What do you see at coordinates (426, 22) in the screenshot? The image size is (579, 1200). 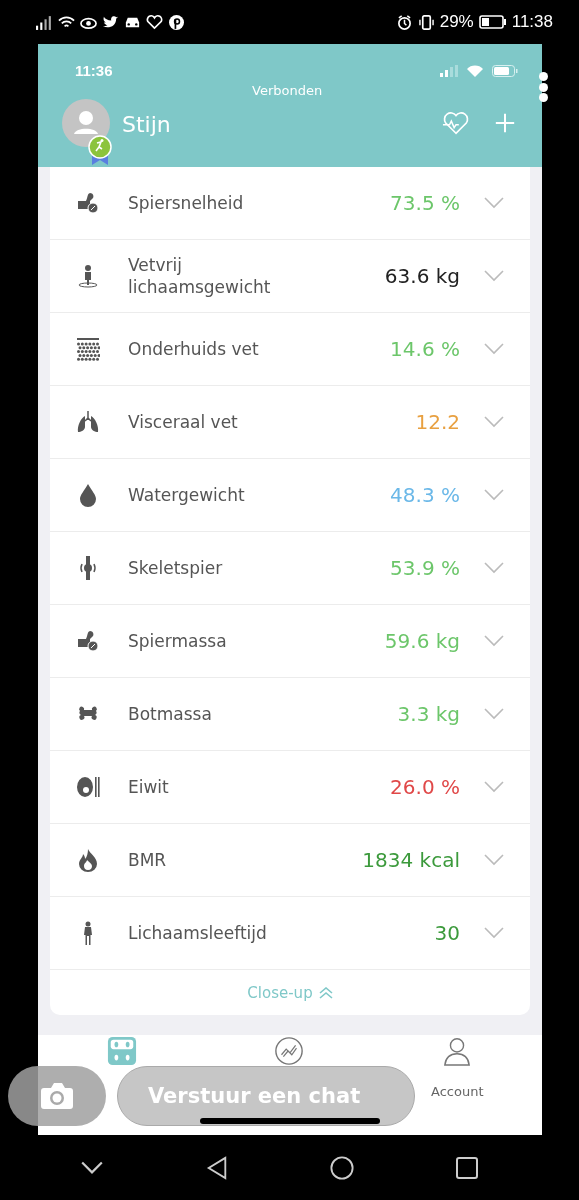 I see `vibrate-icon` at bounding box center [426, 22].